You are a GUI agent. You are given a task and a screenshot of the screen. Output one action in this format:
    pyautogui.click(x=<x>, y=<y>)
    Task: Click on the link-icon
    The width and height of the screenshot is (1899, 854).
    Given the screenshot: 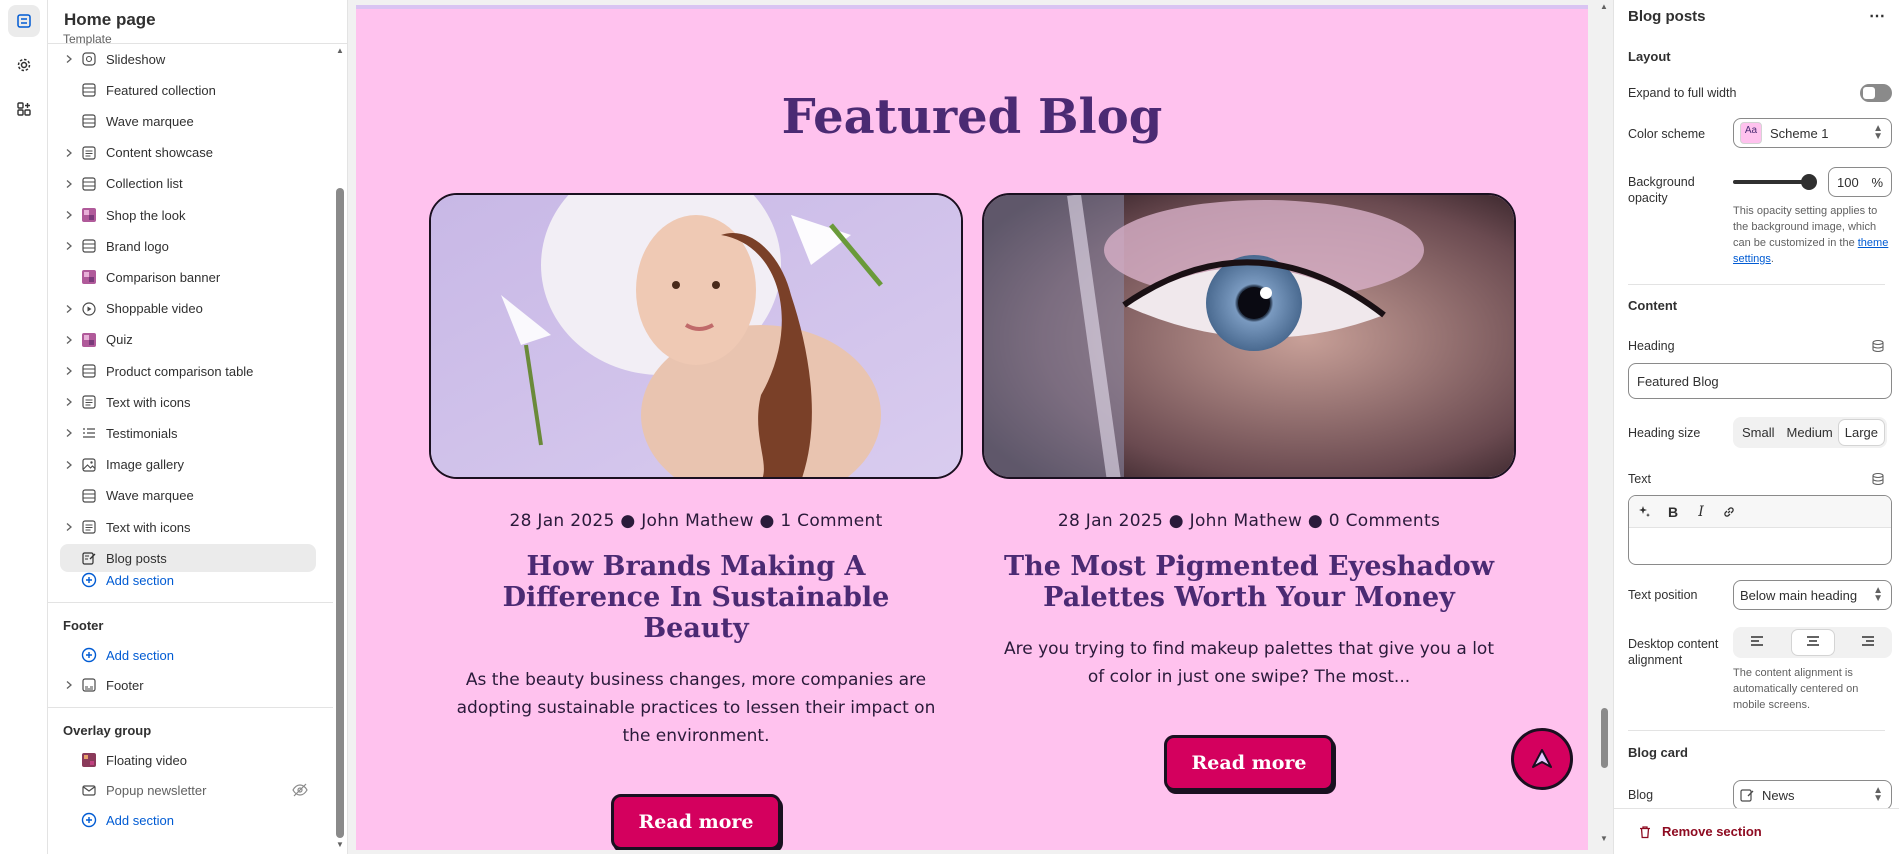 What is the action you would take?
    pyautogui.click(x=1729, y=512)
    